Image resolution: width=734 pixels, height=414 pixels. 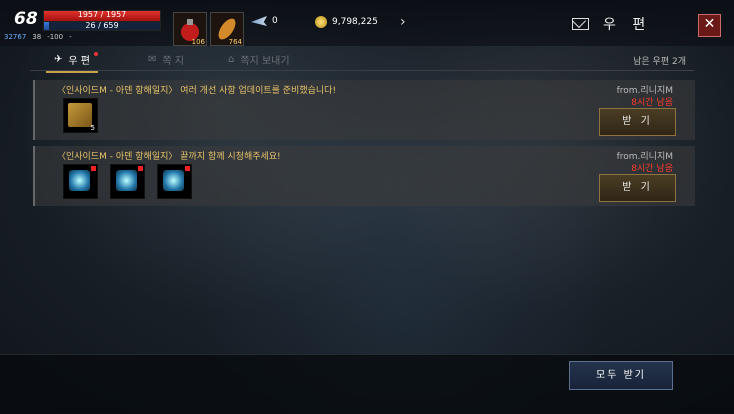 I want to click on tab-note: ✉ 쪽 지, so click(x=166, y=59).